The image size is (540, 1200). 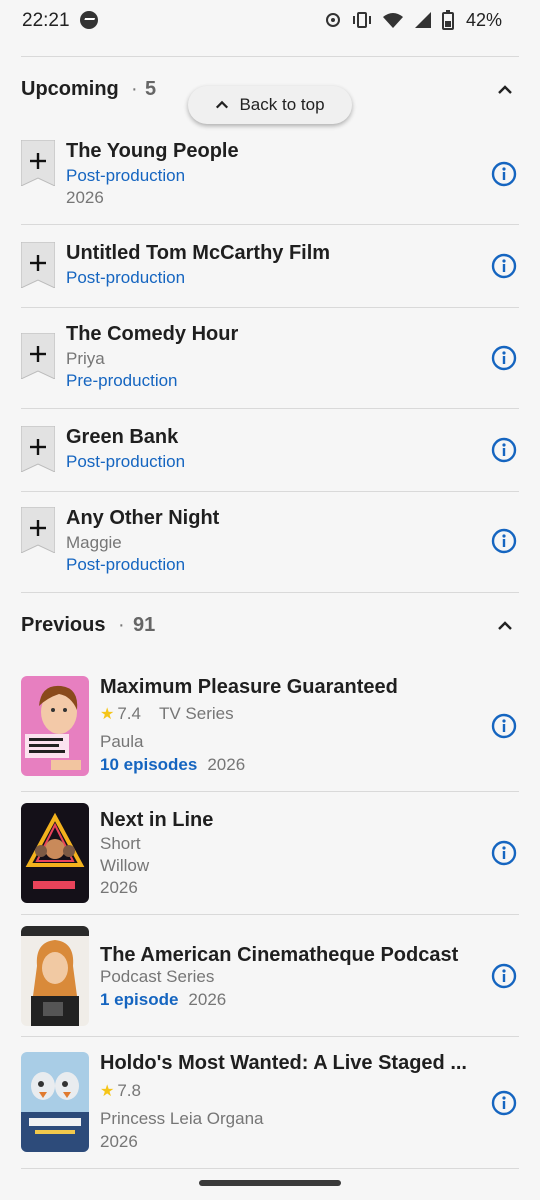 I want to click on item-rating-line: ★ 7.8, so click(x=120, y=1091).